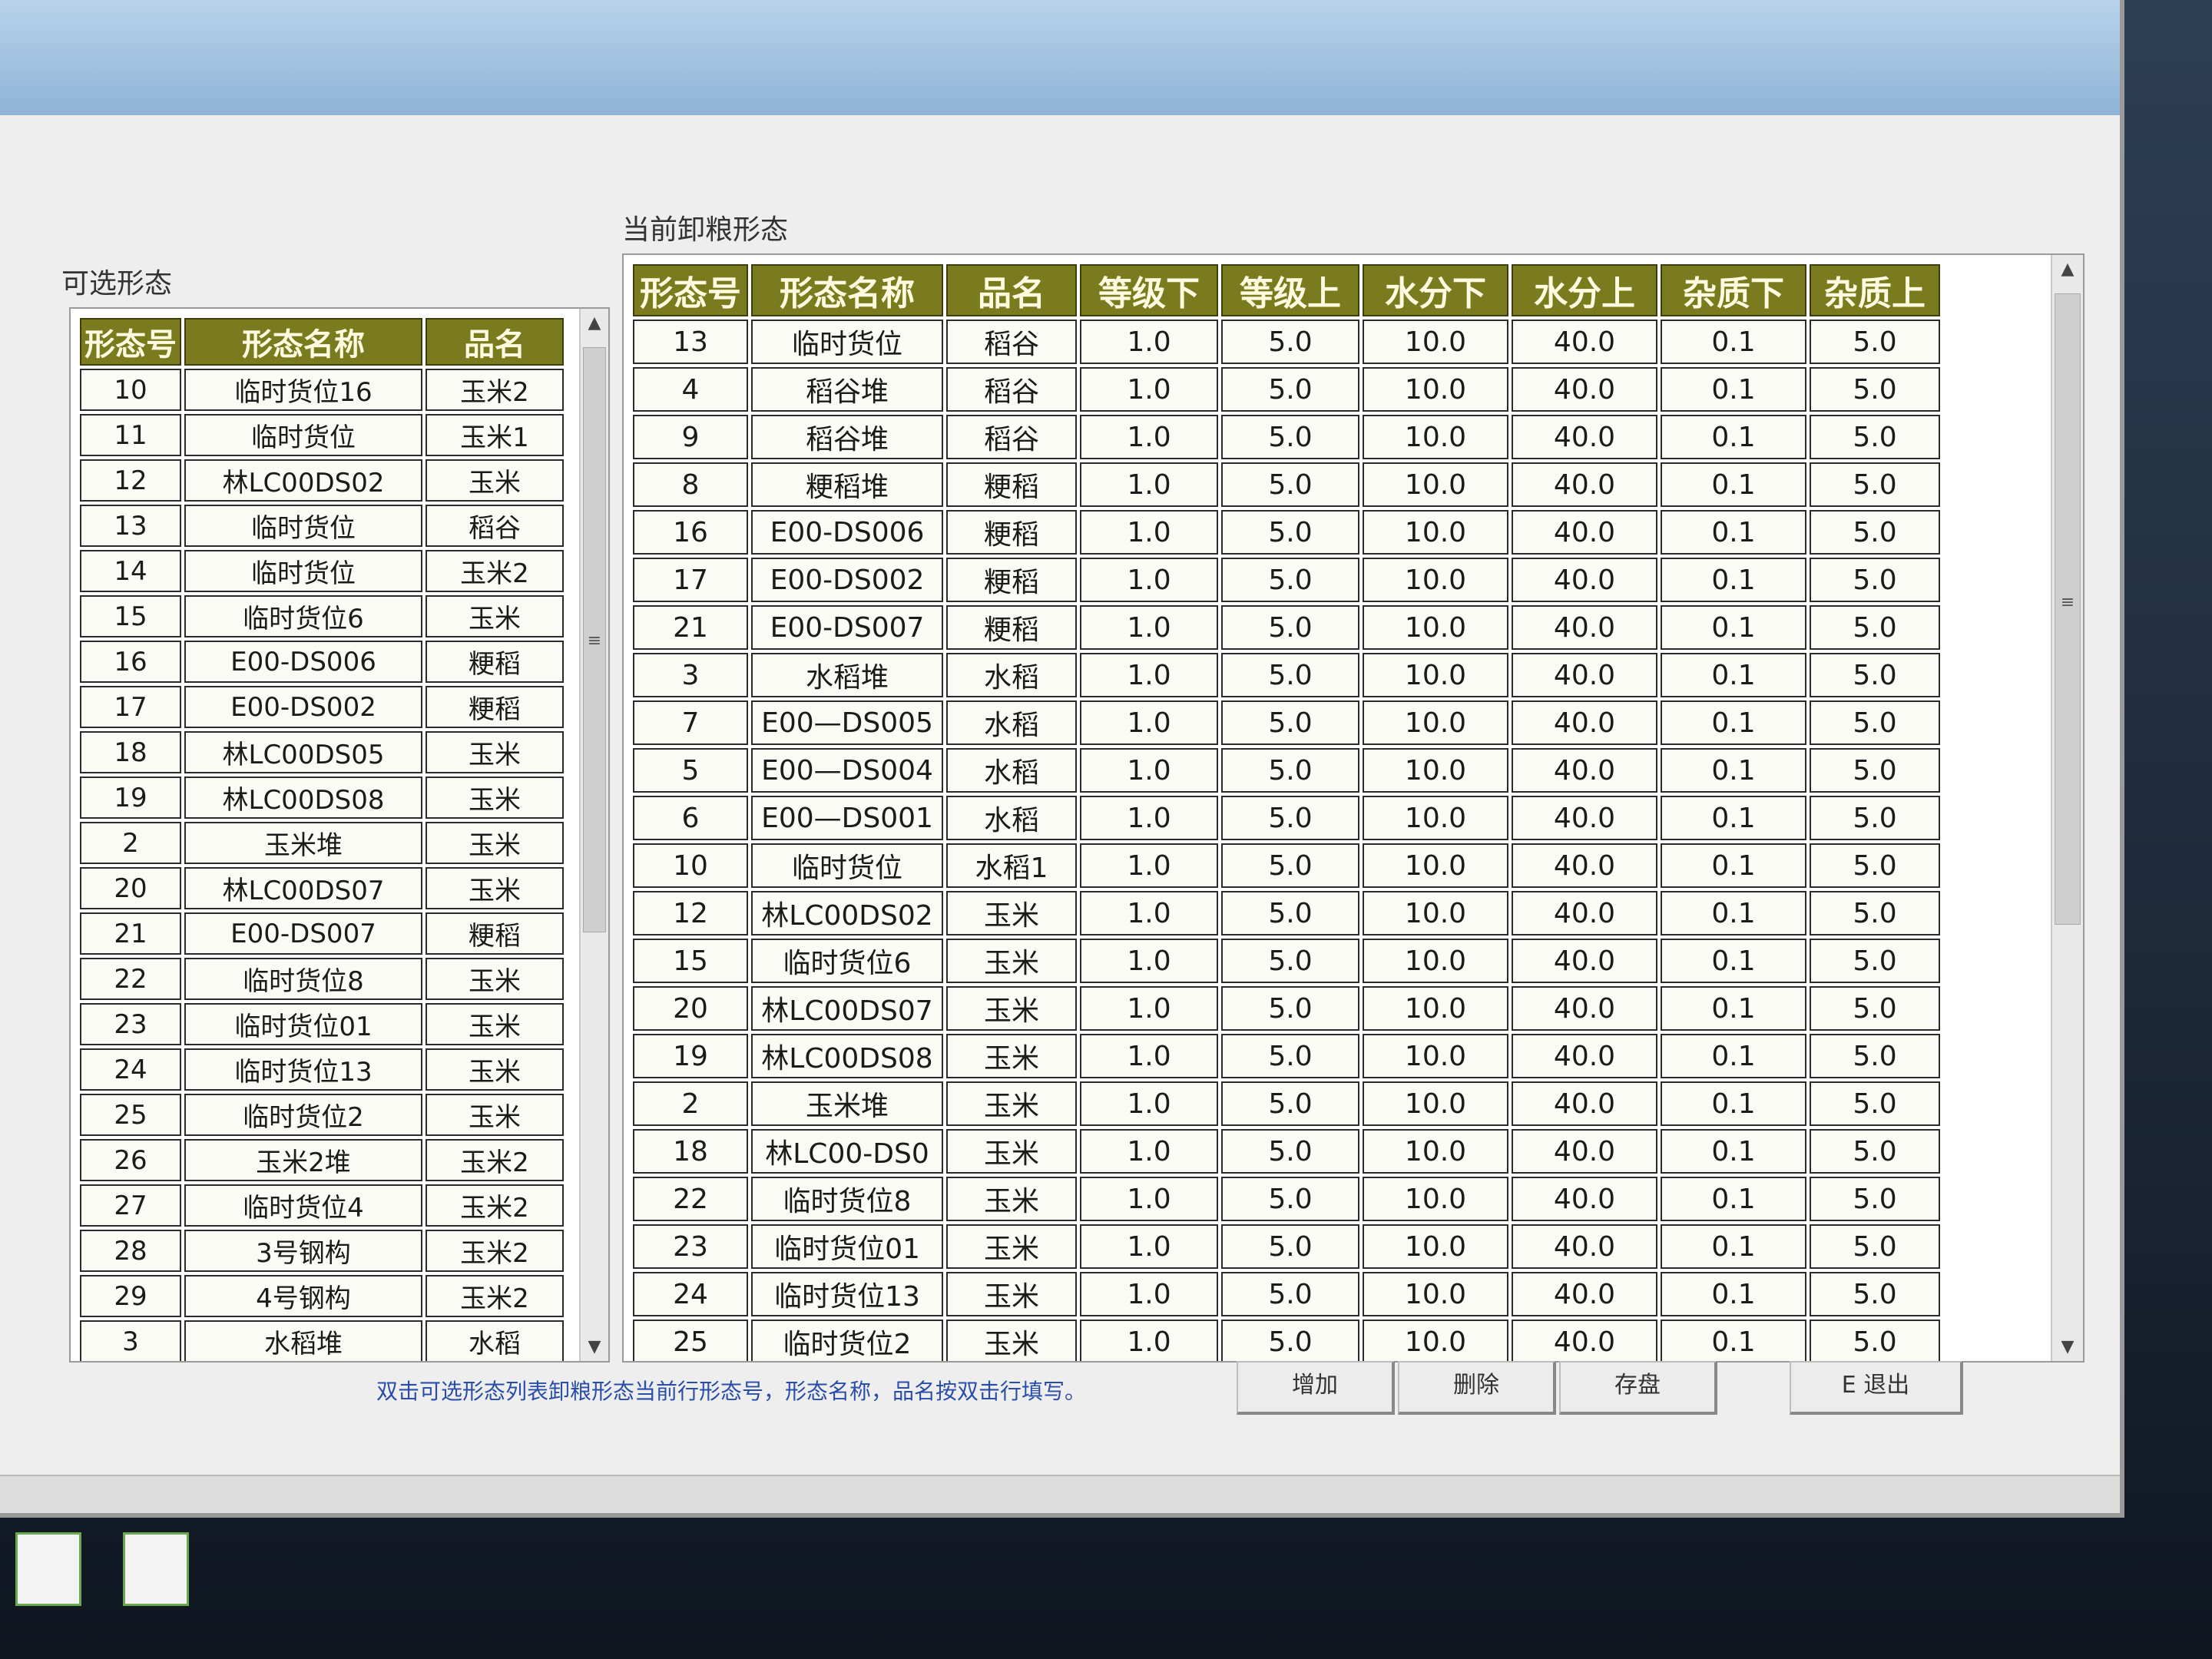  I want to click on exit-button: E 退出, so click(1877, 1388).